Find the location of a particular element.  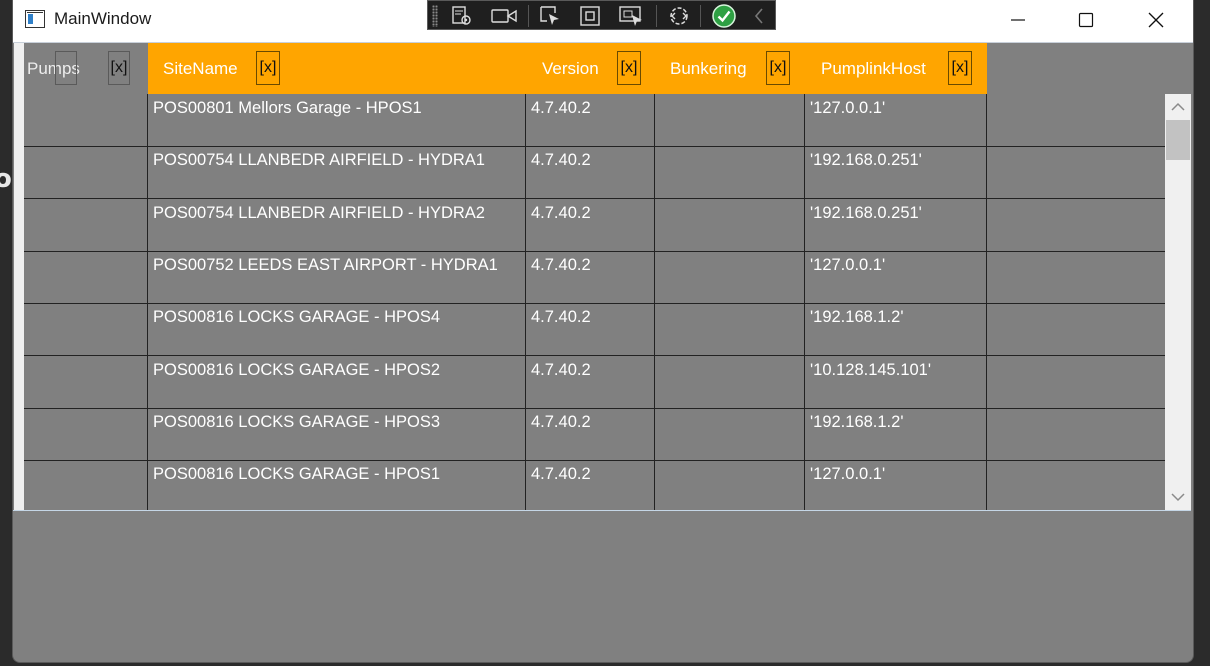

sitename-clear-filter-button: [x] is located at coordinates (268, 68).